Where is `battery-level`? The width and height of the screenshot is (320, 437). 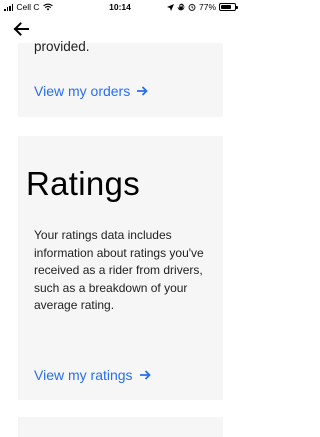 battery-level is located at coordinates (226, 7).